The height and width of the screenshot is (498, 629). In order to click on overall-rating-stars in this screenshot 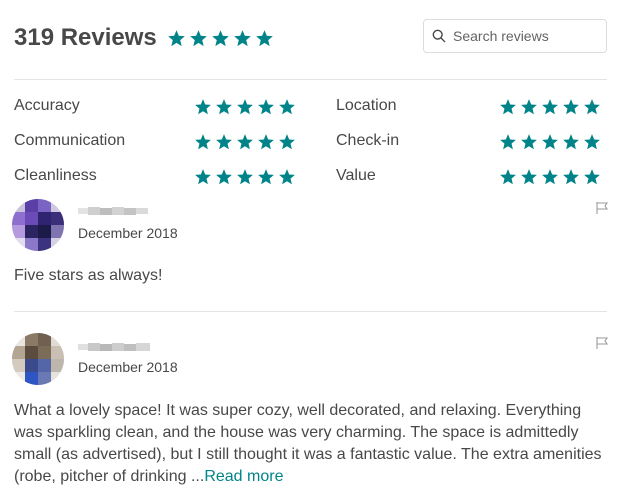, I will do `click(220, 38)`.